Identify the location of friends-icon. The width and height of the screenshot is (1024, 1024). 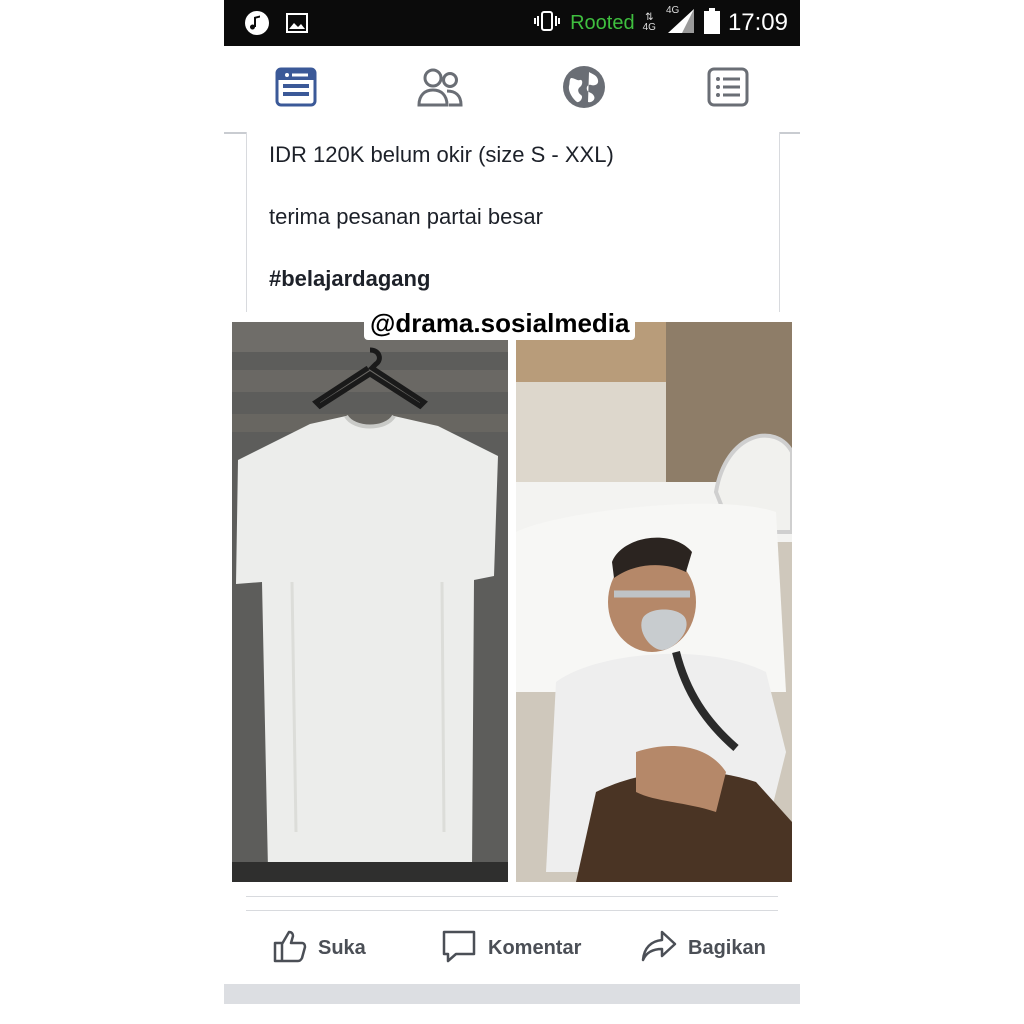
(440, 89).